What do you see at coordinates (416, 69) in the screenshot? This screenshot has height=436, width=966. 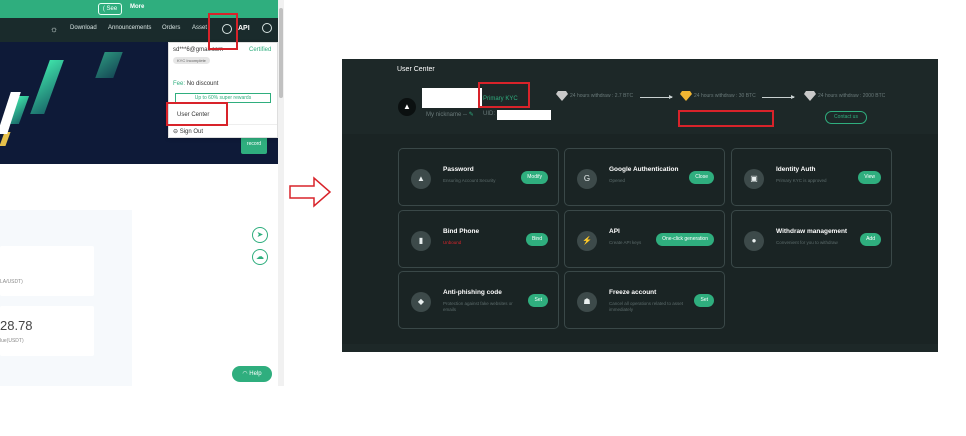 I see `page-title: User Center` at bounding box center [416, 69].